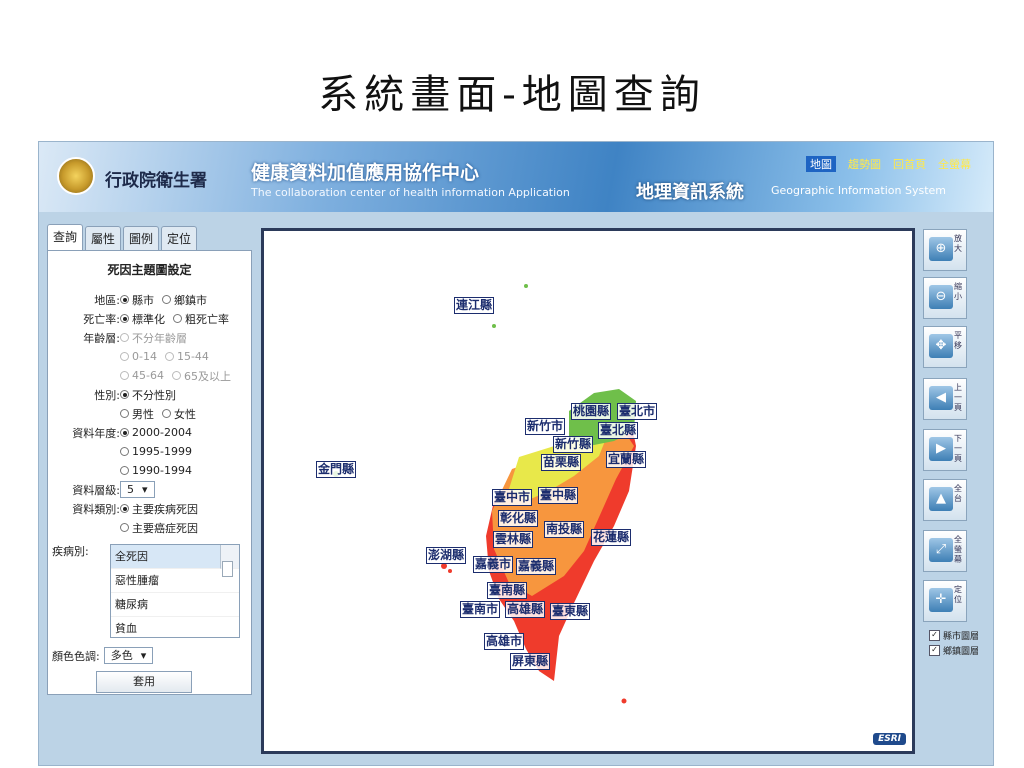 The width and height of the screenshot is (1024, 768). Describe the element at coordinates (124, 394) in the screenshot. I see `sex-all-radio` at that location.